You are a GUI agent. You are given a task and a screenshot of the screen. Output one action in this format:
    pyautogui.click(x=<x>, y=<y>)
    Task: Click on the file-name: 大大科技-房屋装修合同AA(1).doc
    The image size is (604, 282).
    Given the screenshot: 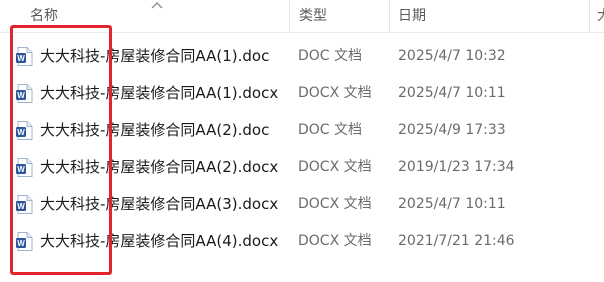 What is the action you would take?
    pyautogui.click(x=155, y=56)
    